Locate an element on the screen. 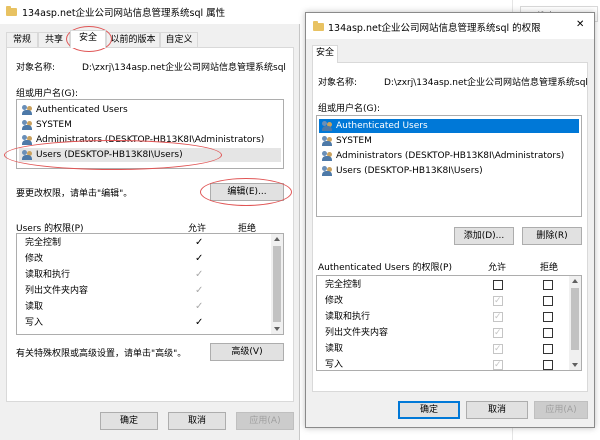  allow-checkbox is located at coordinates (498, 285).